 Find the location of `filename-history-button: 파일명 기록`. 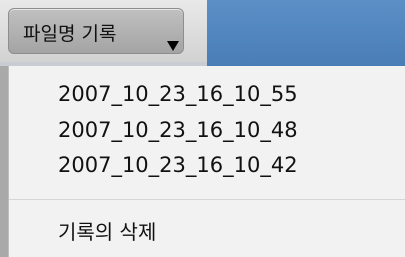

filename-history-button: 파일명 기록 is located at coordinates (96, 31).